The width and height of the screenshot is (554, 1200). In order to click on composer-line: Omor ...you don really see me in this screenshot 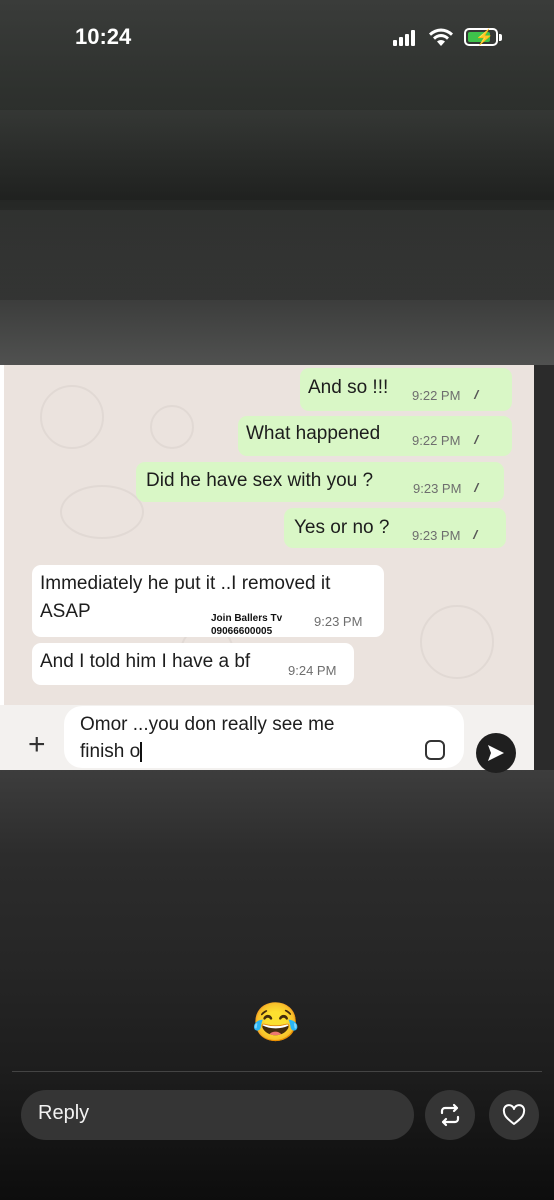, I will do `click(207, 724)`.